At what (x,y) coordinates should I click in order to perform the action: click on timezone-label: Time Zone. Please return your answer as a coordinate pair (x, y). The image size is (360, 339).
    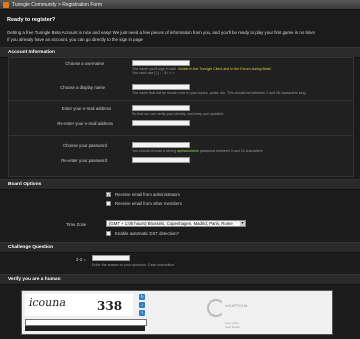
    Looking at the image, I should click on (76, 224).